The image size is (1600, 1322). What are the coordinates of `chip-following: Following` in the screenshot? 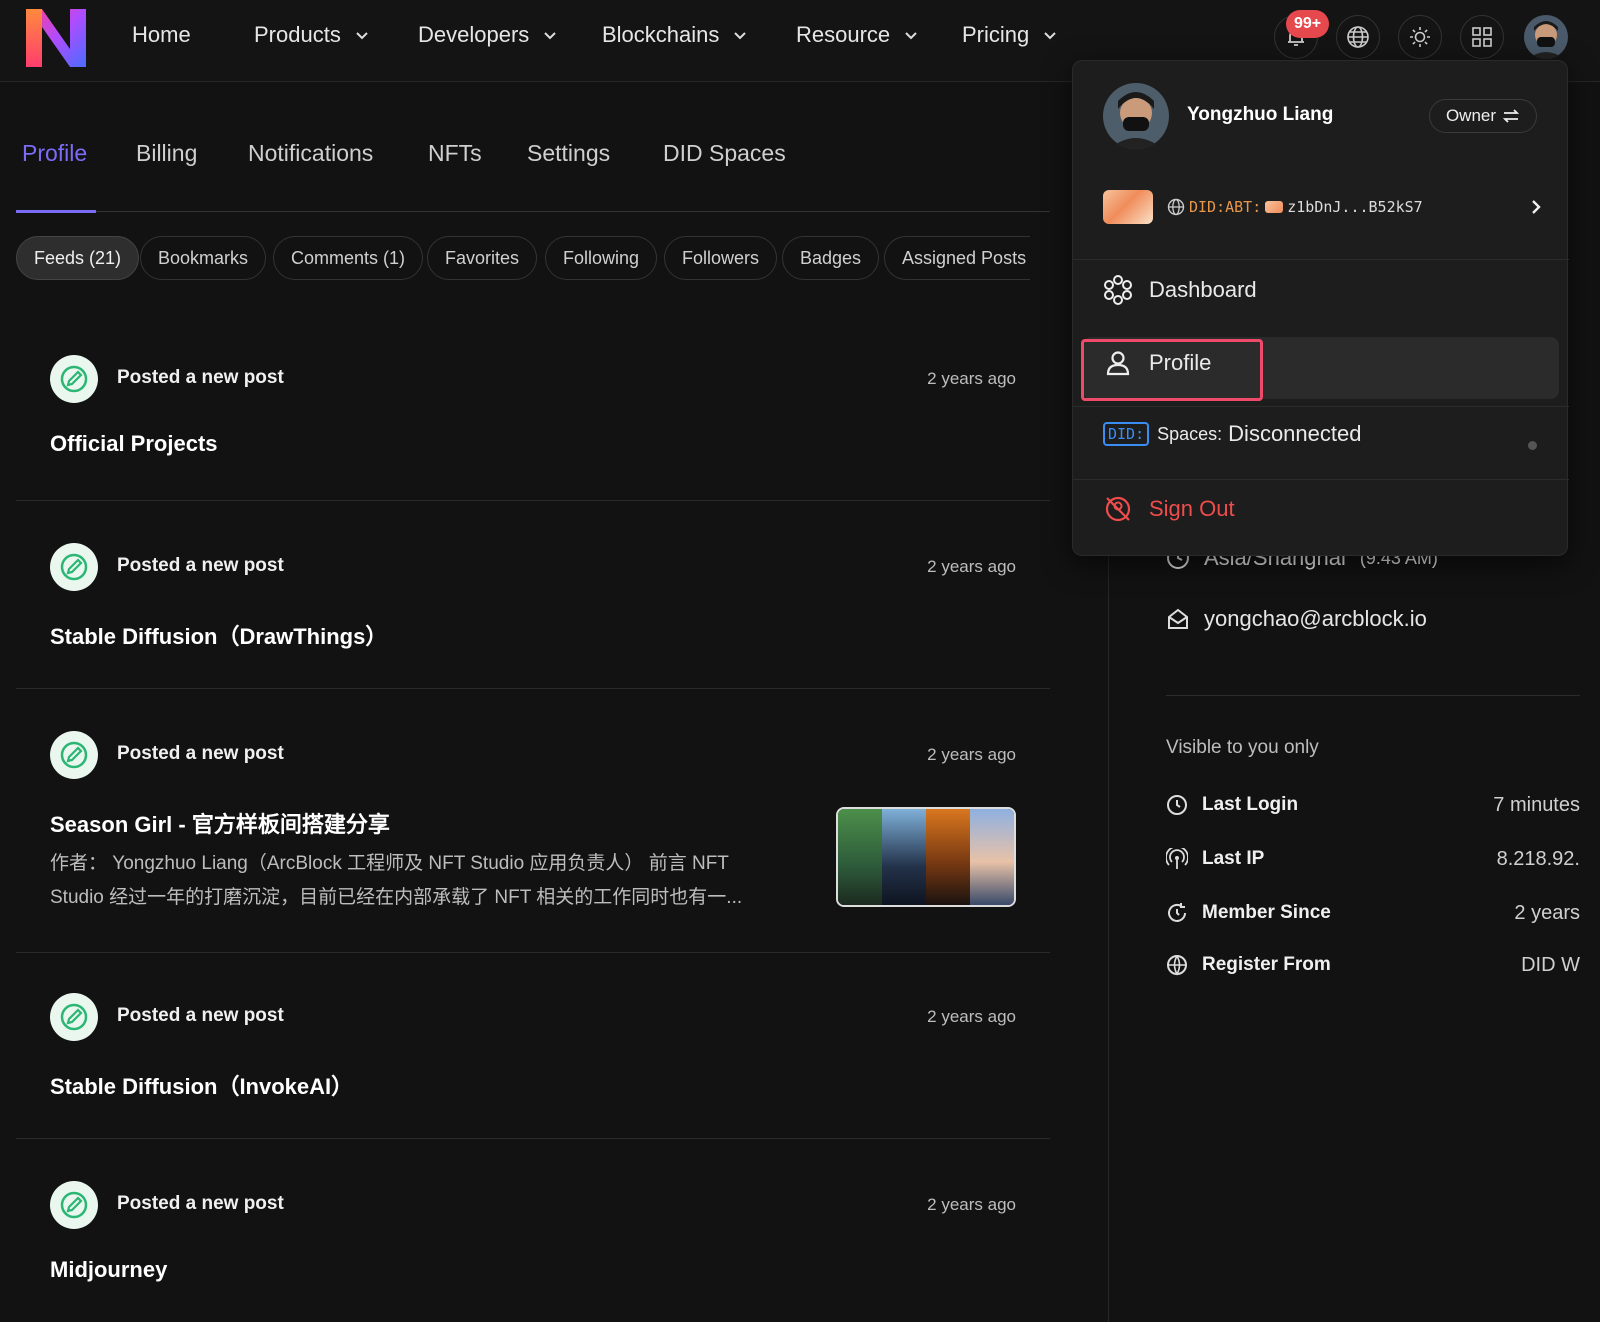 It's located at (601, 258).